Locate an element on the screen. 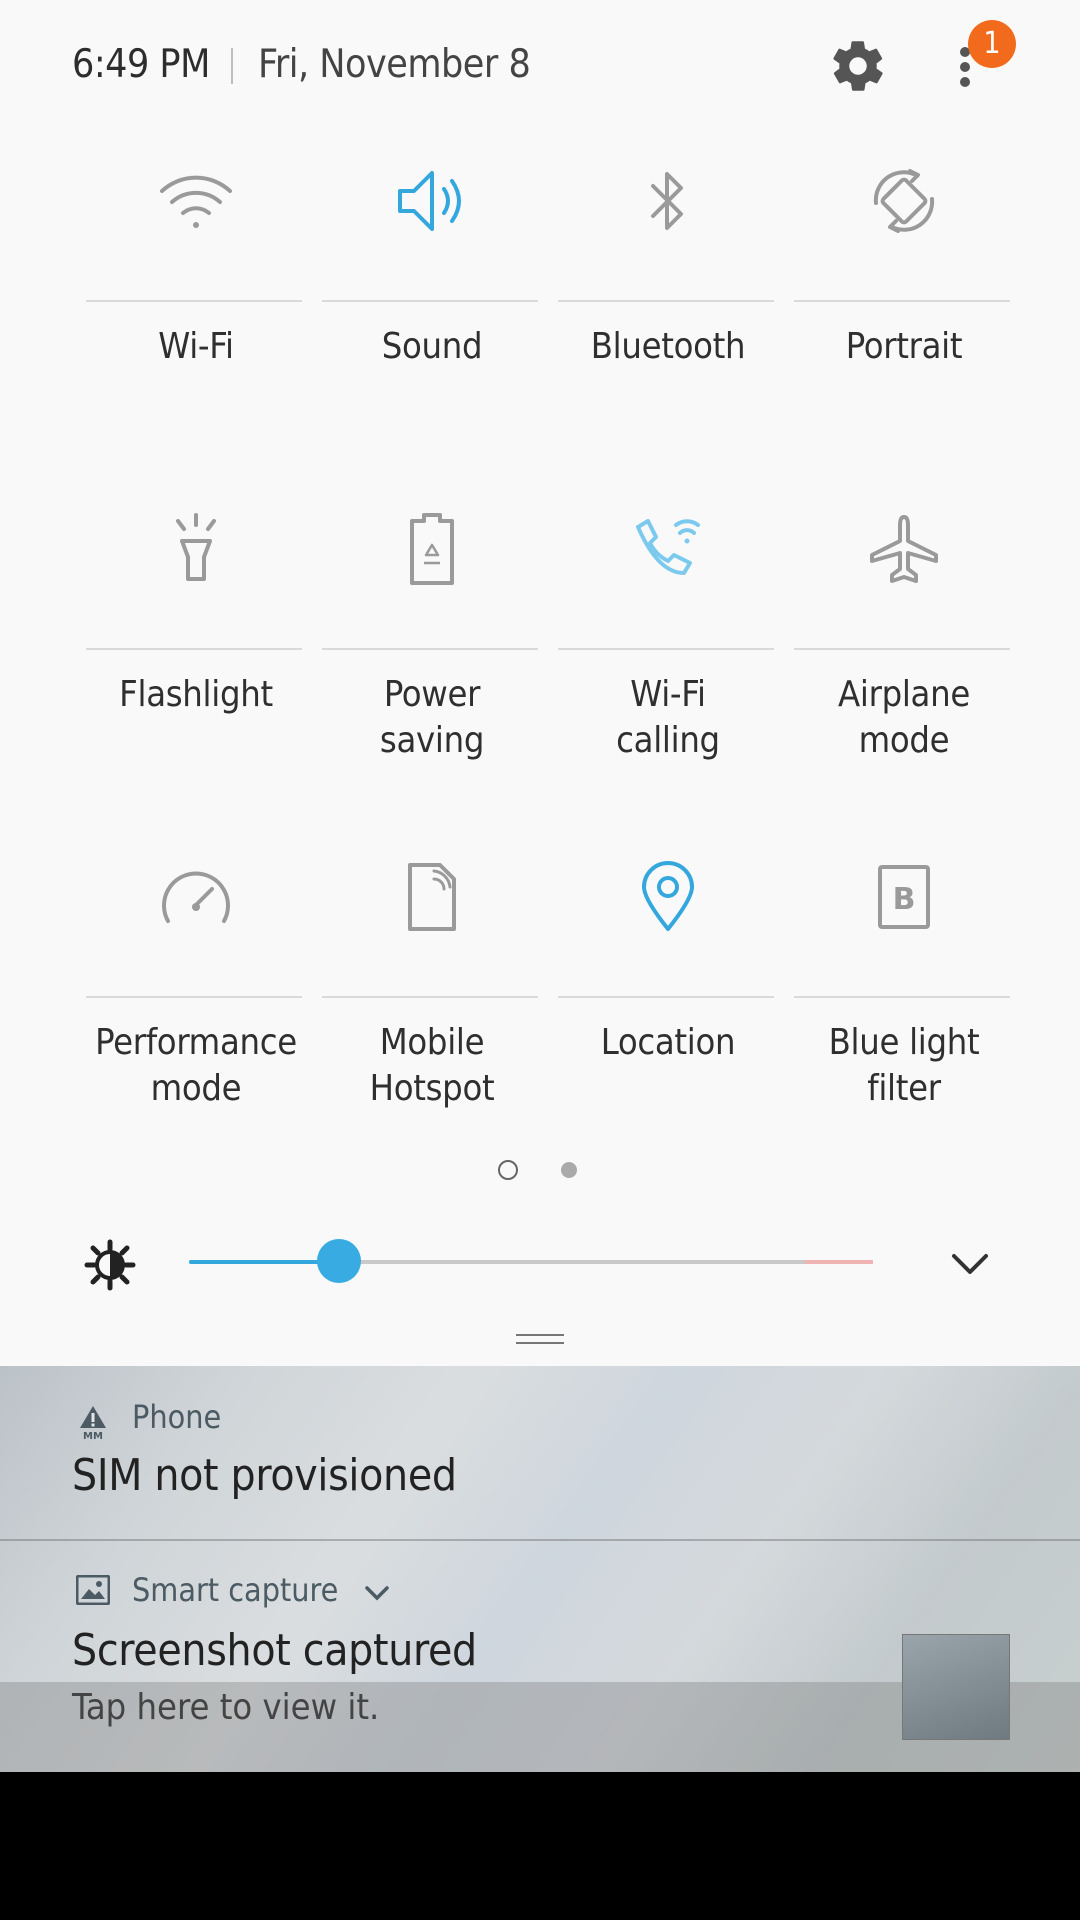 Image resolution: width=1080 pixels, height=1920 pixels. page-indicator is located at coordinates (569, 1170).